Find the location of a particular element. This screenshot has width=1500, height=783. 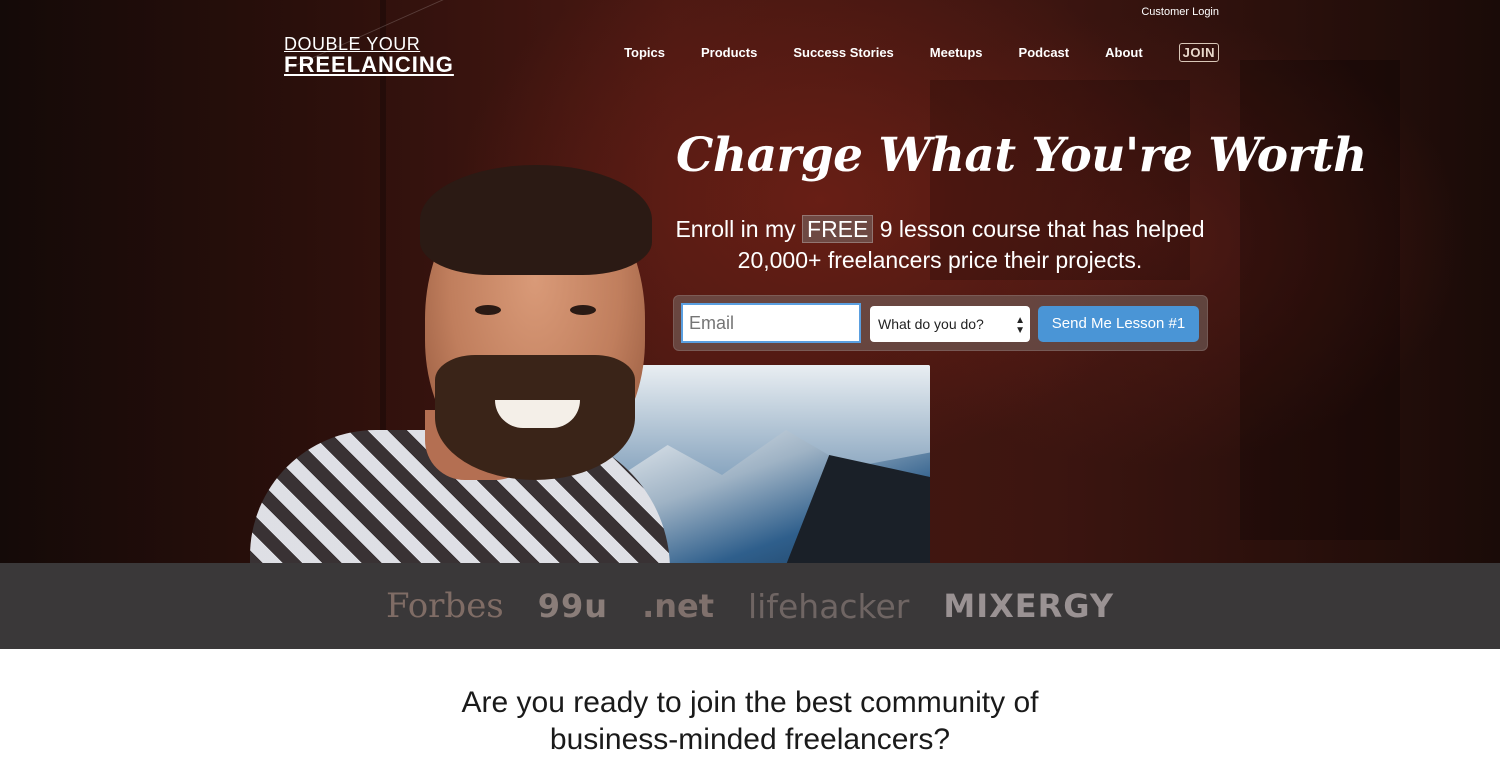

person-hair is located at coordinates (536, 220).